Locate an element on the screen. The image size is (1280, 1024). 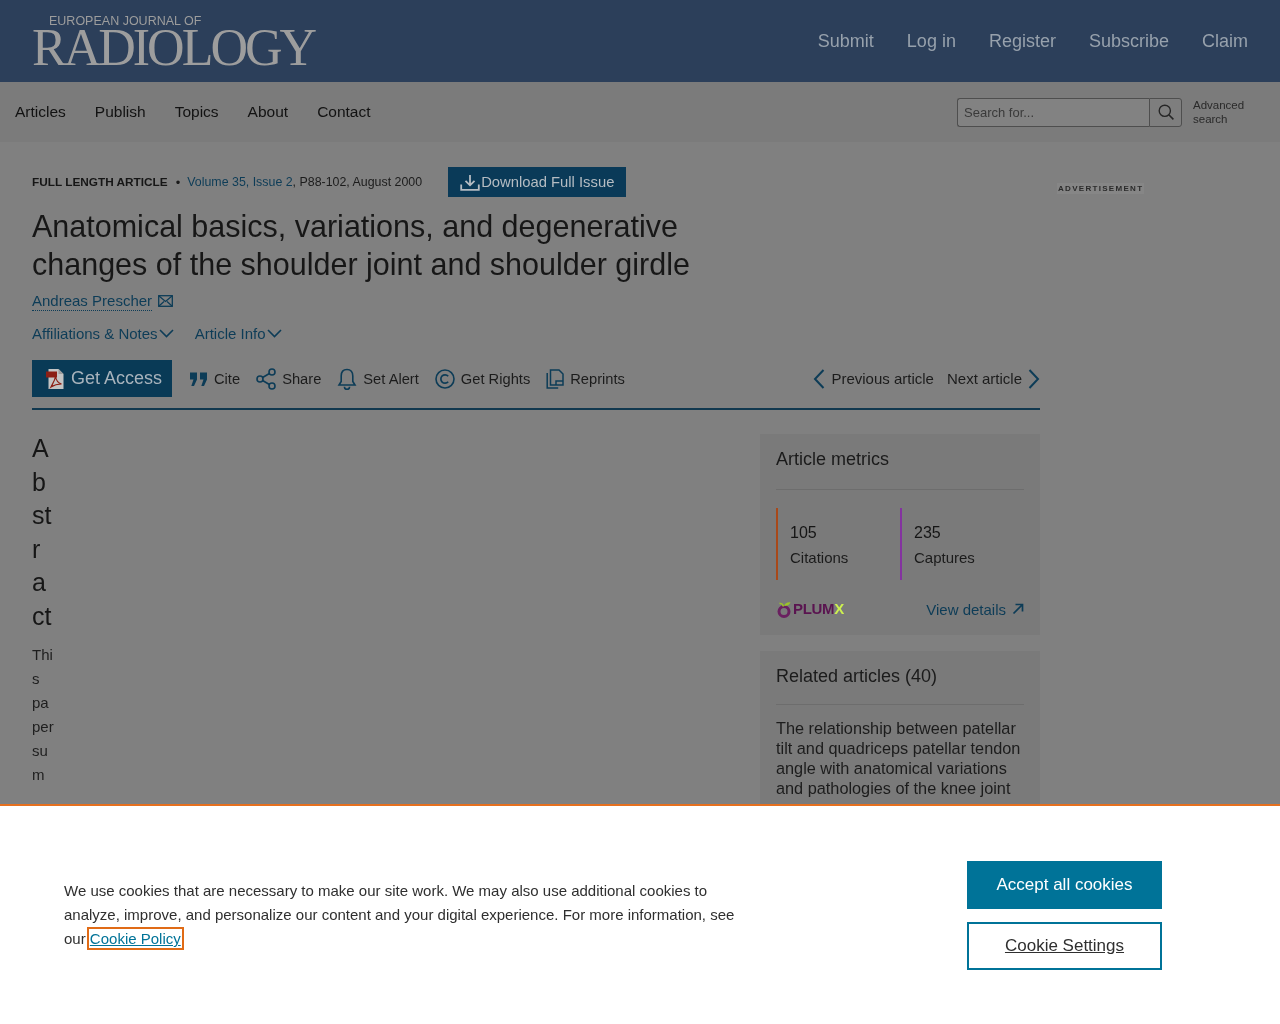
nav-link: Topics is located at coordinates (196, 112).